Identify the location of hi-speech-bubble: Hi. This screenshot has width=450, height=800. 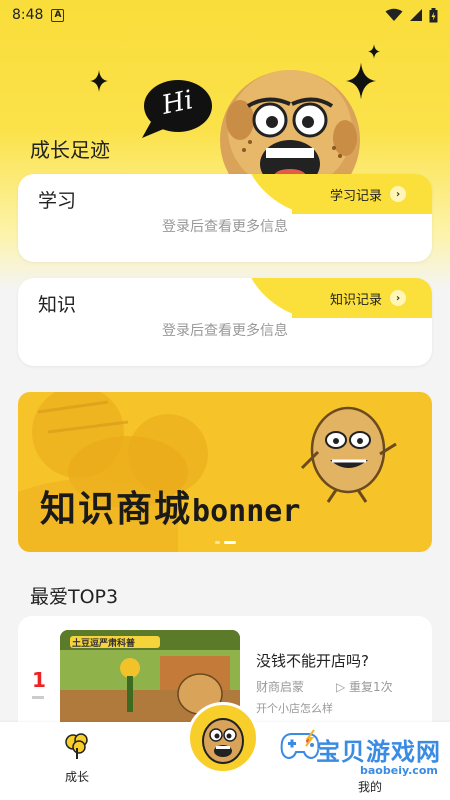
(176, 109).